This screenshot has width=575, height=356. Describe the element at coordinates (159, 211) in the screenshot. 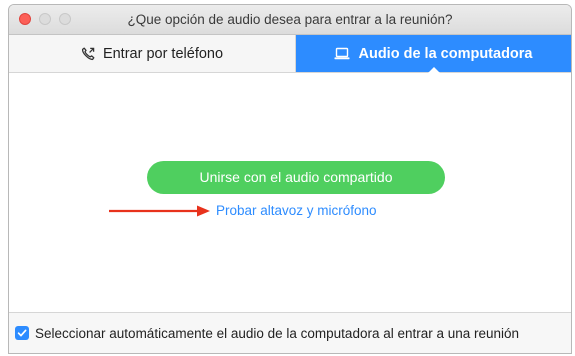

I see `red-arrow-annotation` at that location.